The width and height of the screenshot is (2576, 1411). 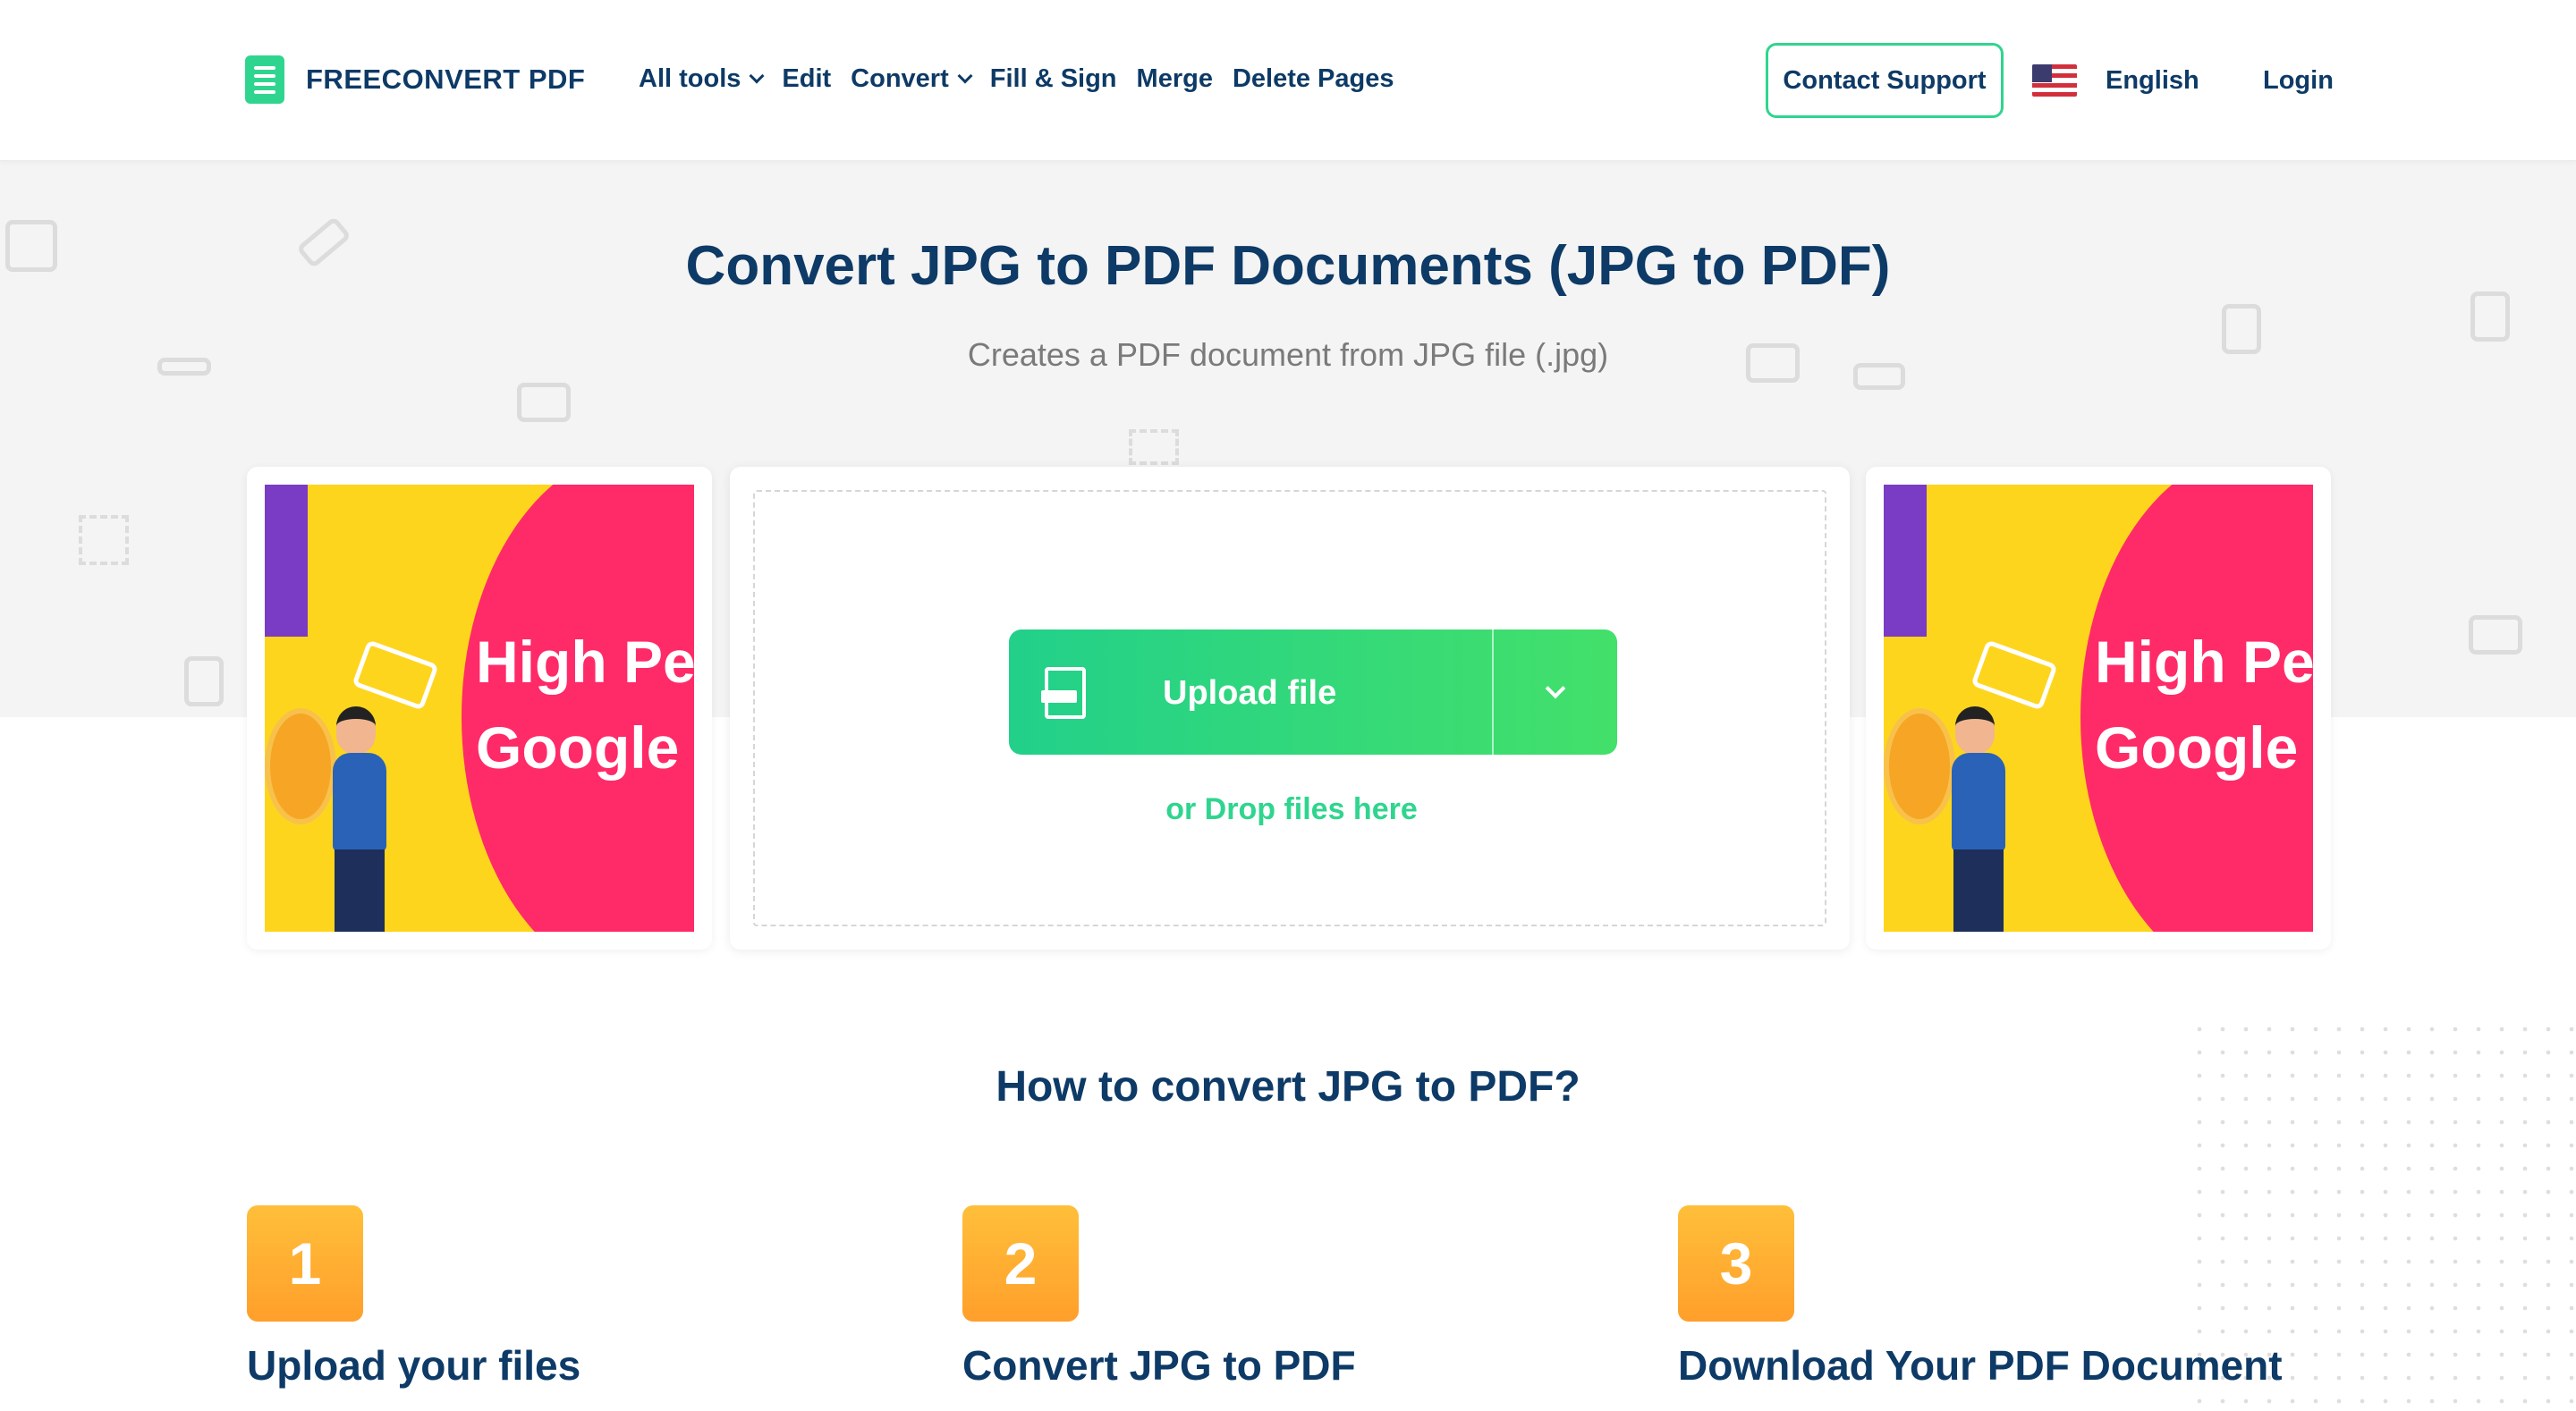 I want to click on nav-fill-sign: Fill & Sign, so click(x=1053, y=79).